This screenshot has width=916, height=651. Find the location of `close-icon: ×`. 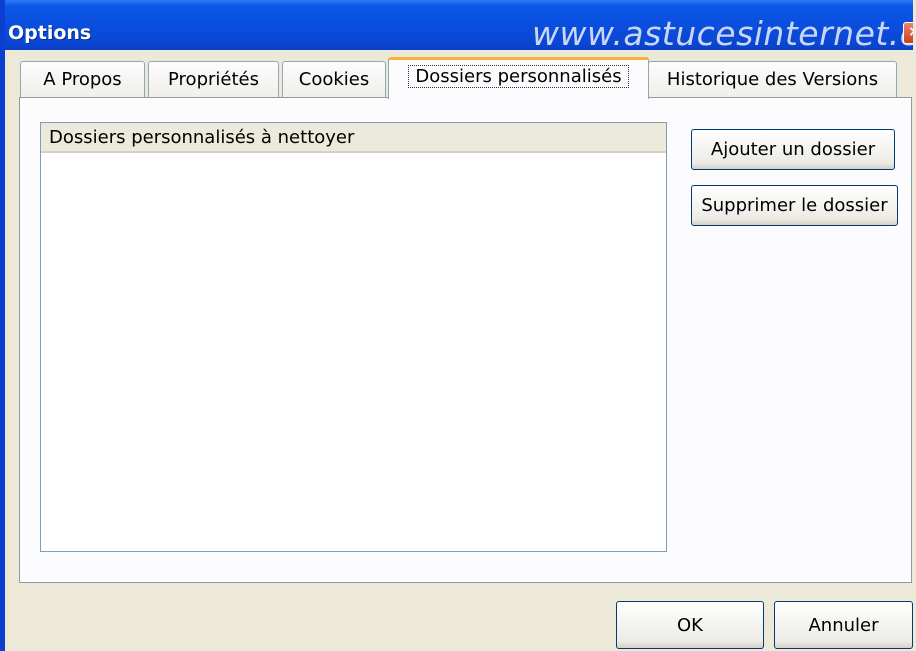

close-icon: × is located at coordinates (908, 33).